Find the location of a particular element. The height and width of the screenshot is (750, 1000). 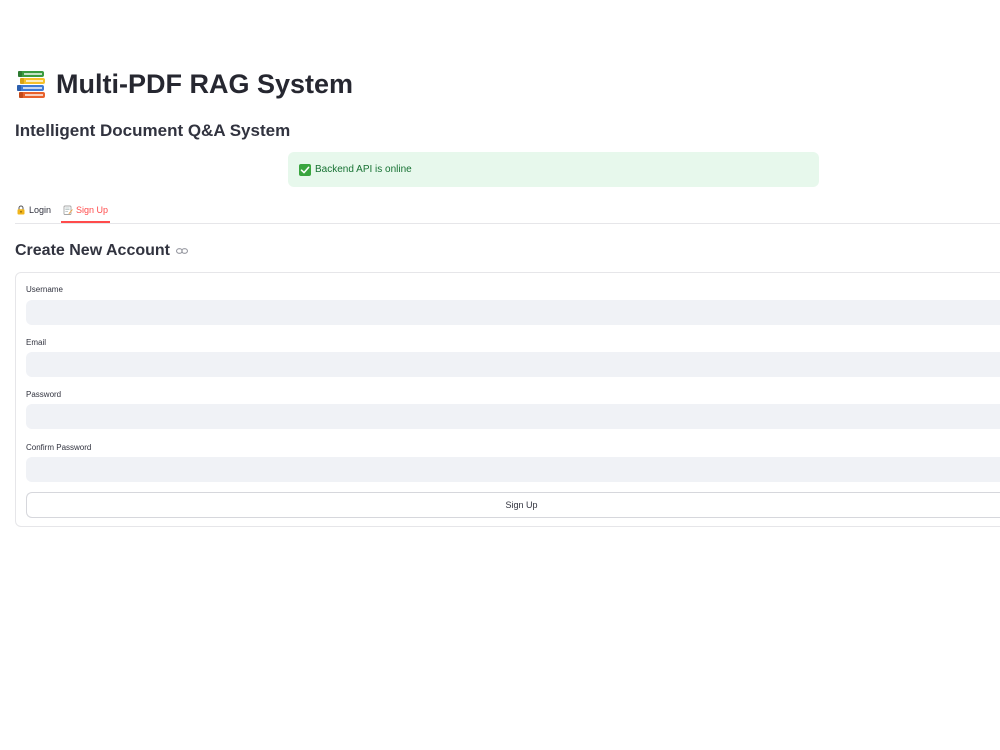

password-label: Password is located at coordinates (44, 394).